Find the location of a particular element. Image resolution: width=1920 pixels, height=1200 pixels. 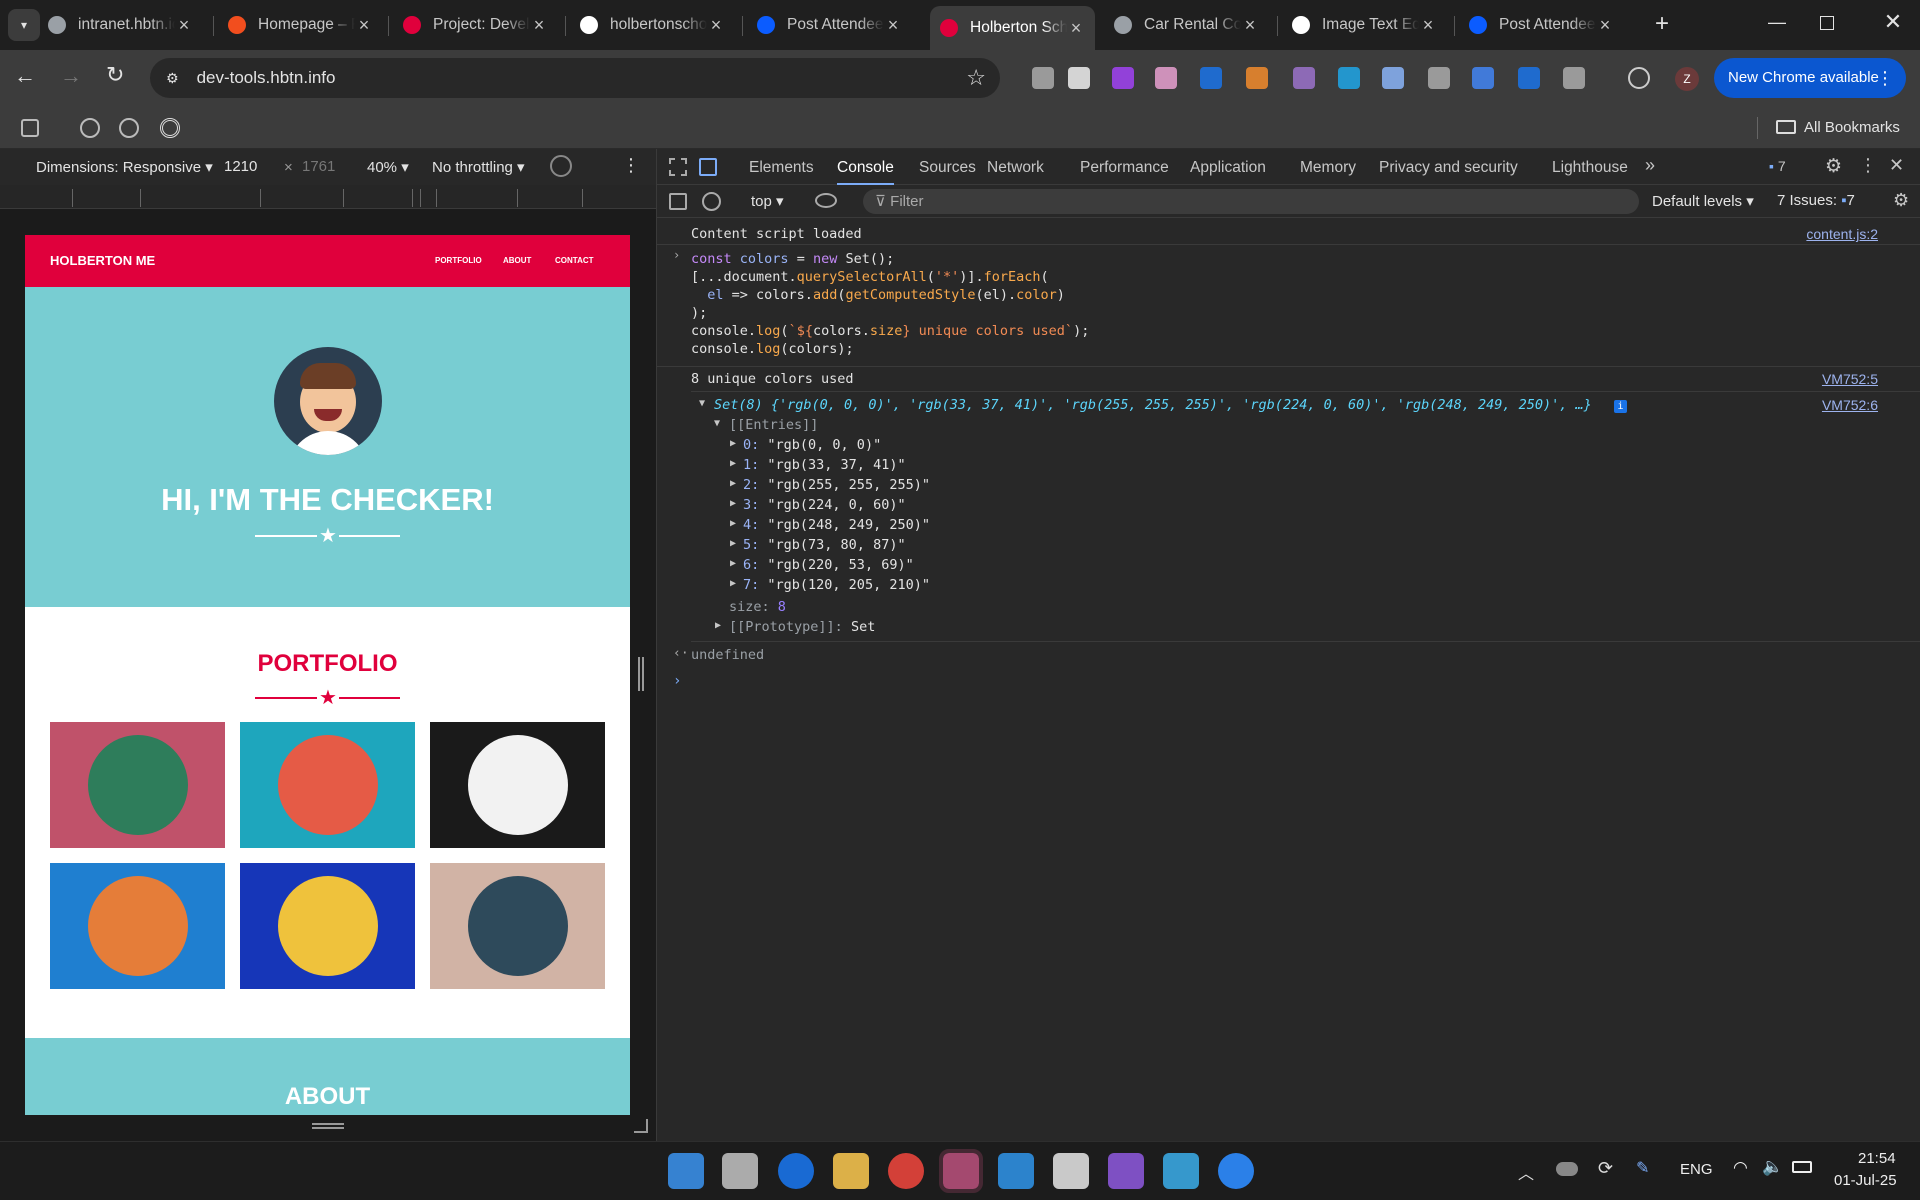

resize-handle-bottom is located at coordinates (328, 1126).